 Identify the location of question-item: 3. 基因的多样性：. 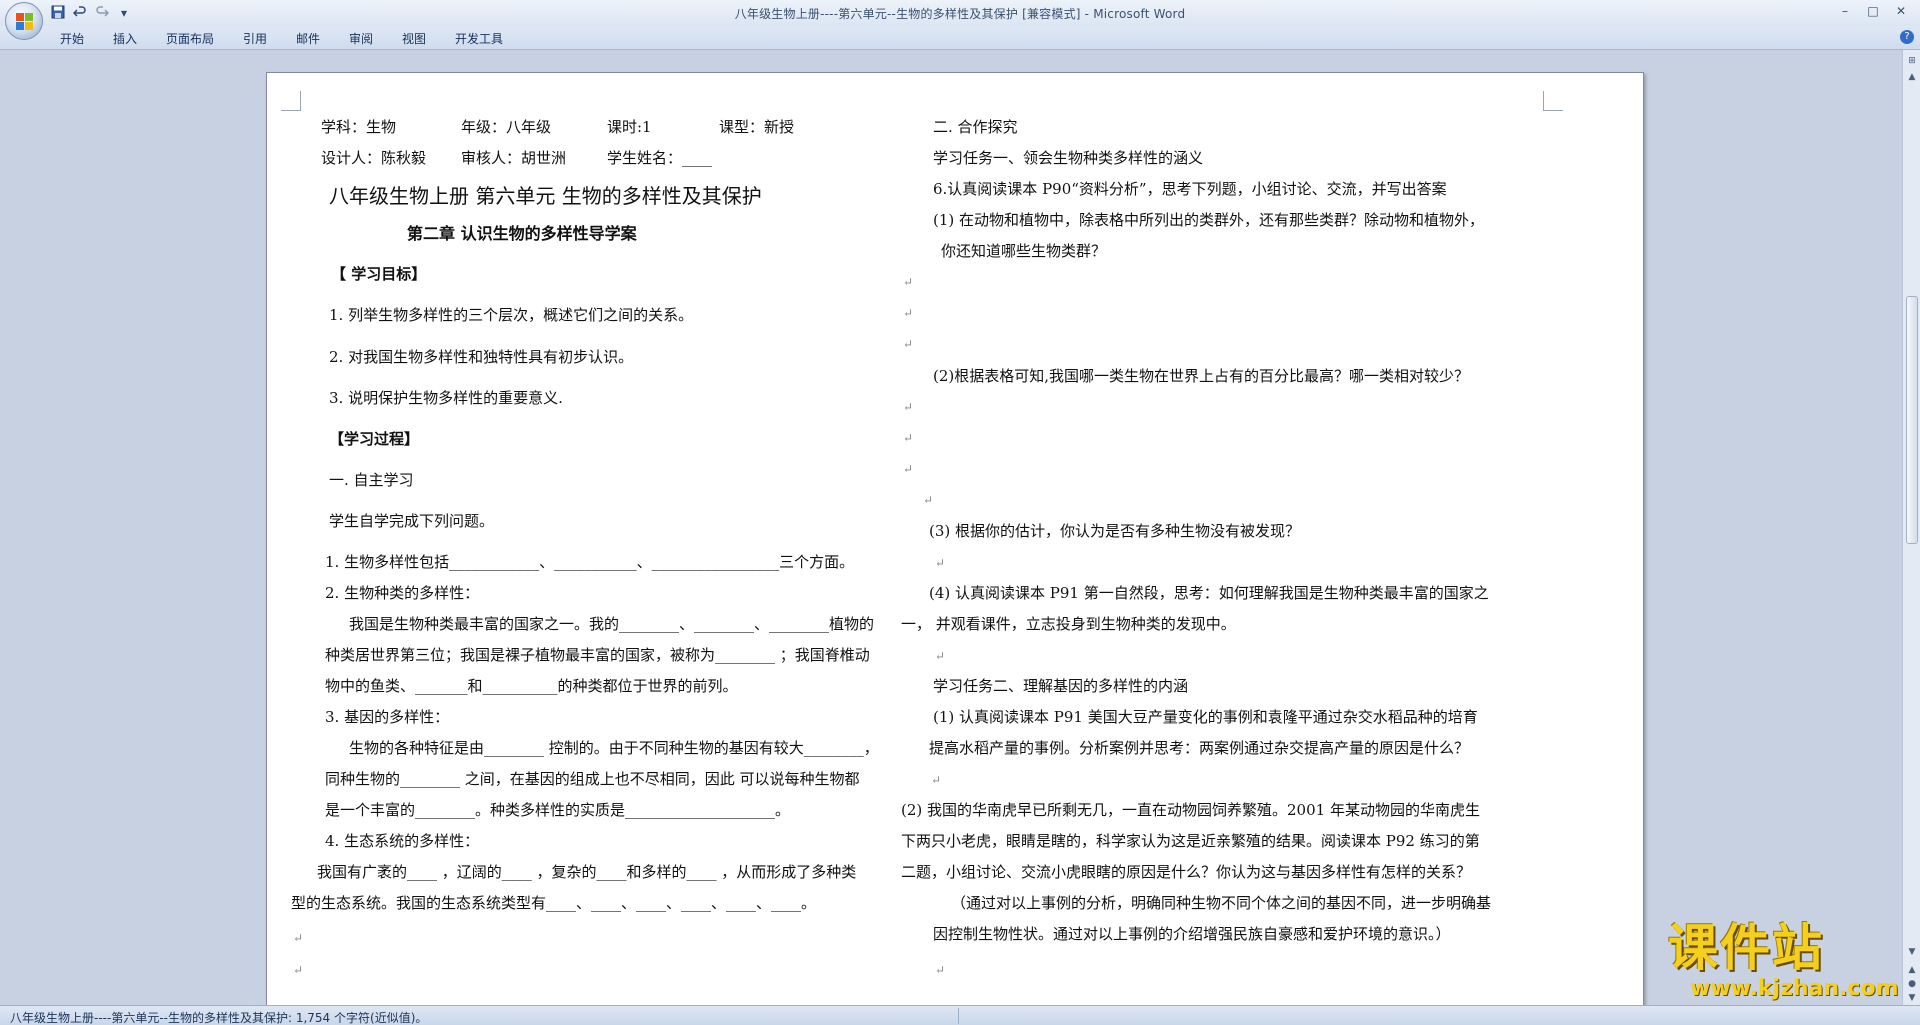
(387, 717).